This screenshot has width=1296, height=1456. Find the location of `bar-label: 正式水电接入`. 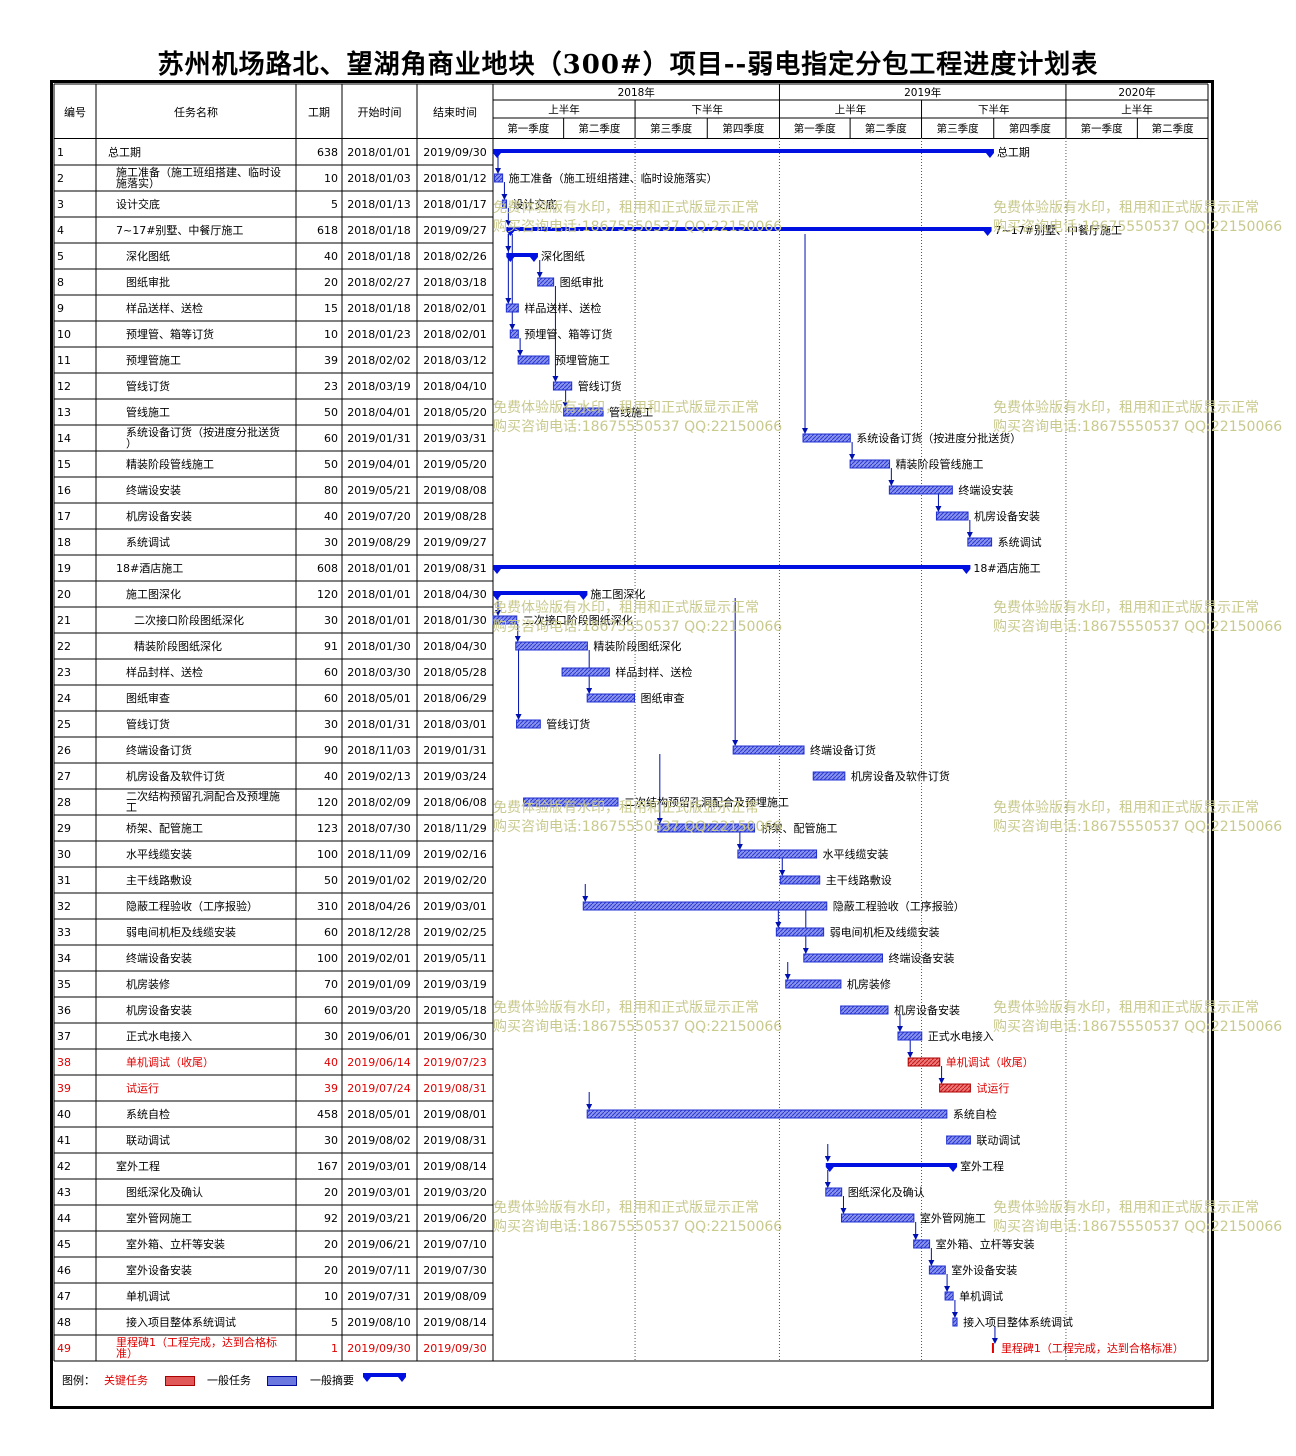

bar-label: 正式水电接入 is located at coordinates (961, 1036).